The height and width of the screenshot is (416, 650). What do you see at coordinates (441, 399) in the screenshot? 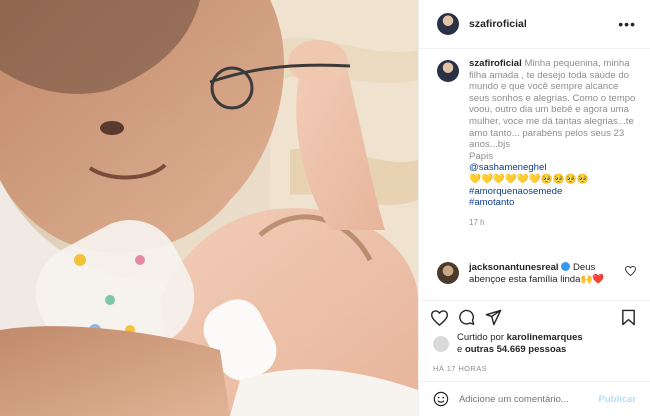
I see `emoji-smiley-icon` at bounding box center [441, 399].